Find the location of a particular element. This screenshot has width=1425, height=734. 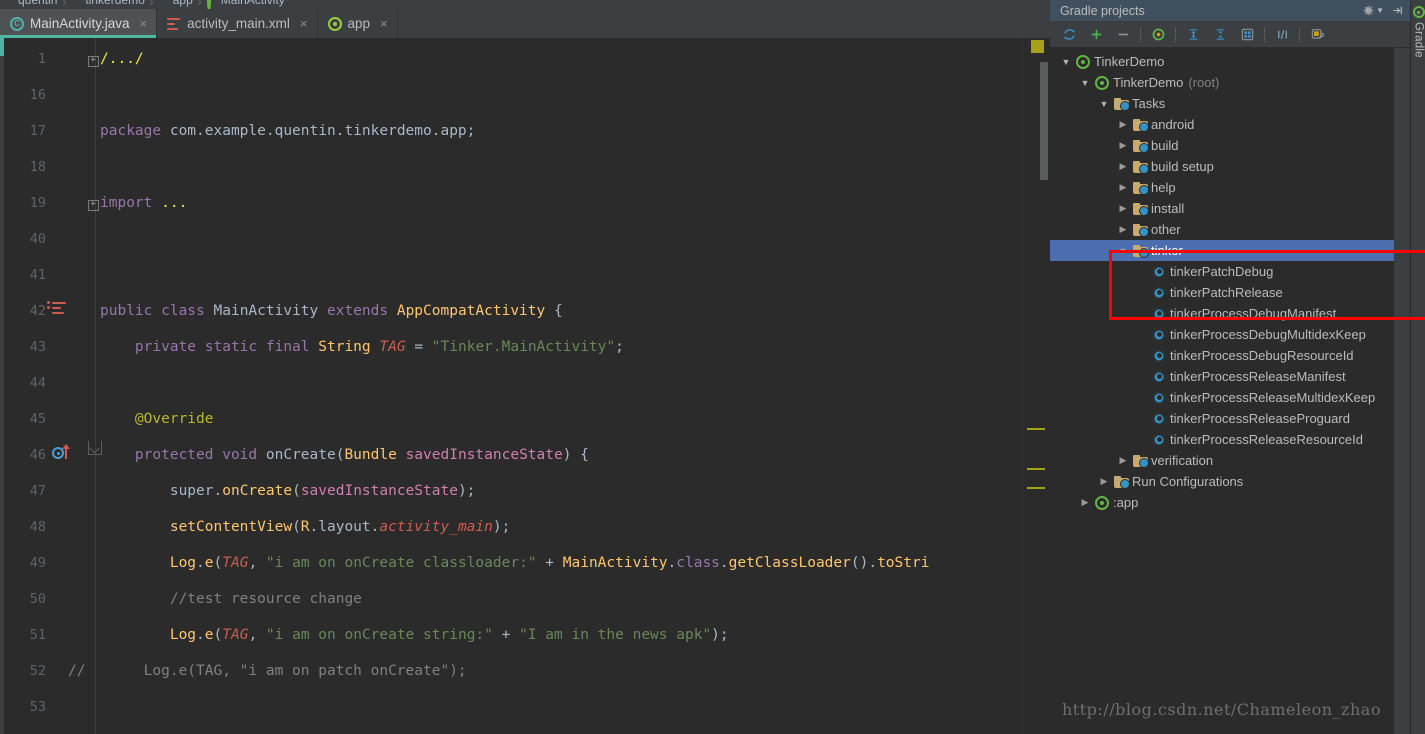

gradle-tree-item-tinkerprocessdebugmanifest: tinkerProcessDebugManifest is located at coordinates (1222, 313).